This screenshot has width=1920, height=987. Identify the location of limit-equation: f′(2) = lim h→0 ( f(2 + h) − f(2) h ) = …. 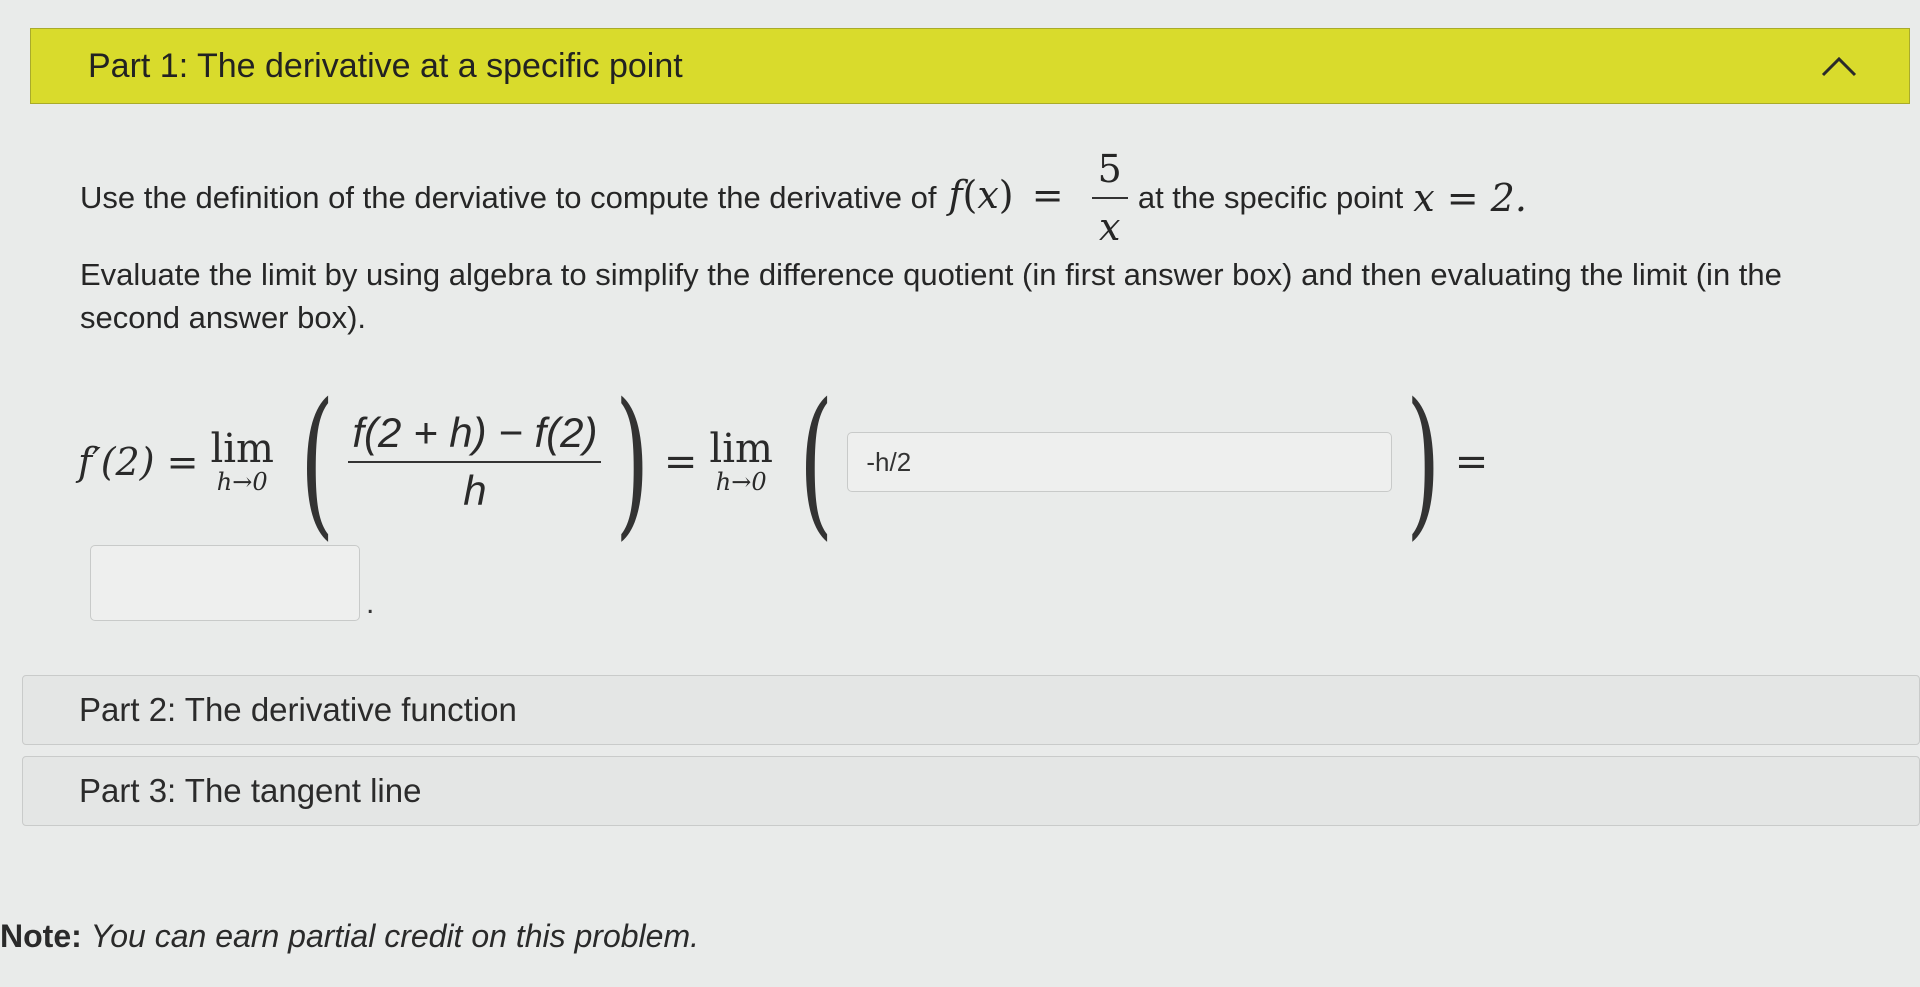
(783, 462).